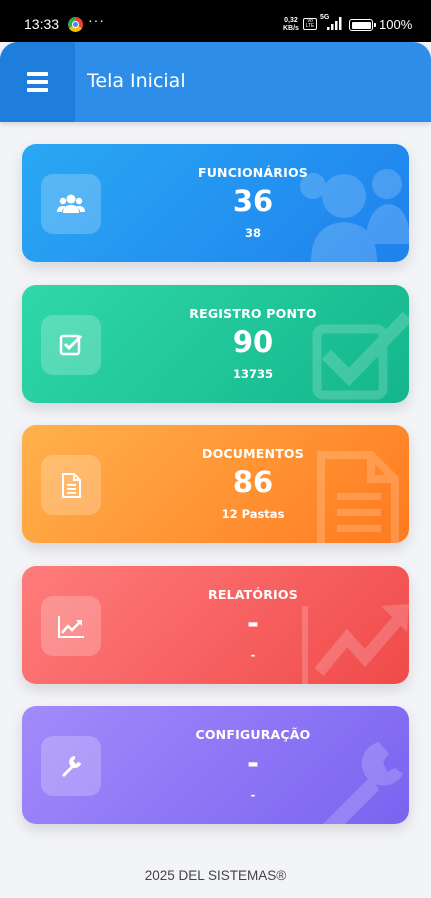 This screenshot has width=431, height=898. I want to click on card-subvalue: 38, so click(252, 233).